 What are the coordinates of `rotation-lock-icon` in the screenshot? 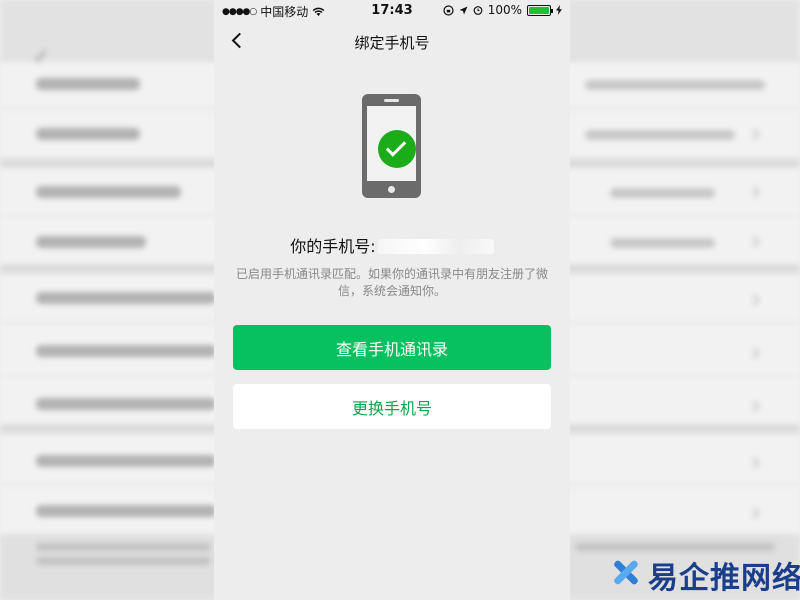 It's located at (448, 10).